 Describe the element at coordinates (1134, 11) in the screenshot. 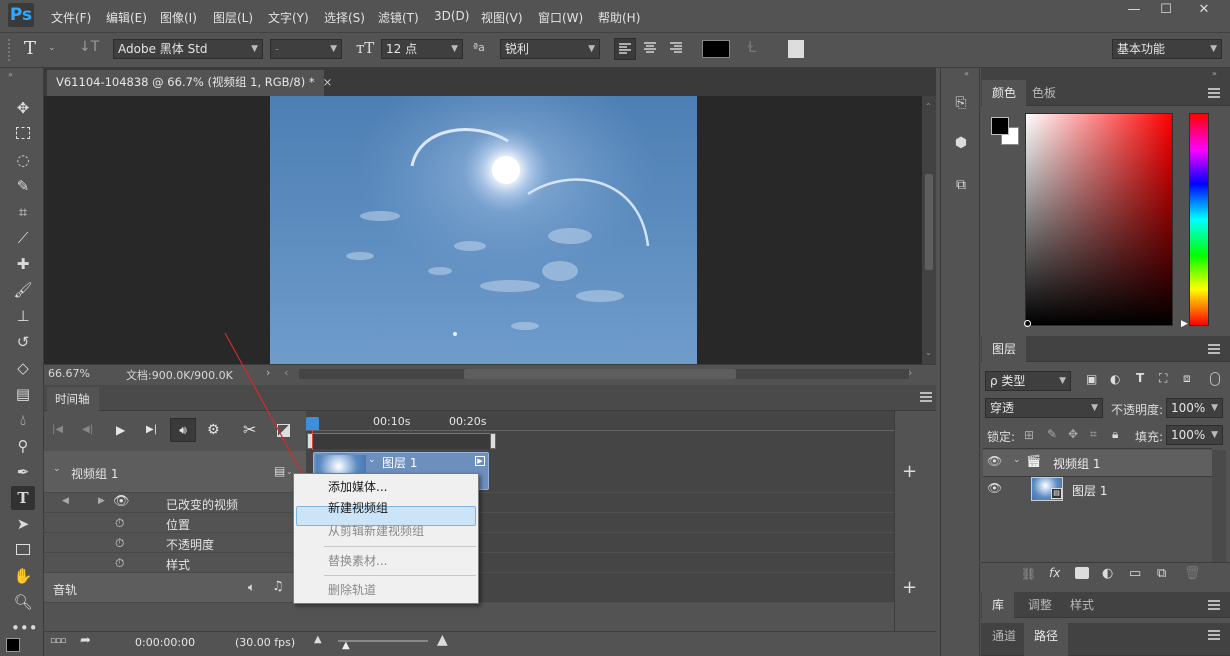

I see `minimize-button: —` at that location.